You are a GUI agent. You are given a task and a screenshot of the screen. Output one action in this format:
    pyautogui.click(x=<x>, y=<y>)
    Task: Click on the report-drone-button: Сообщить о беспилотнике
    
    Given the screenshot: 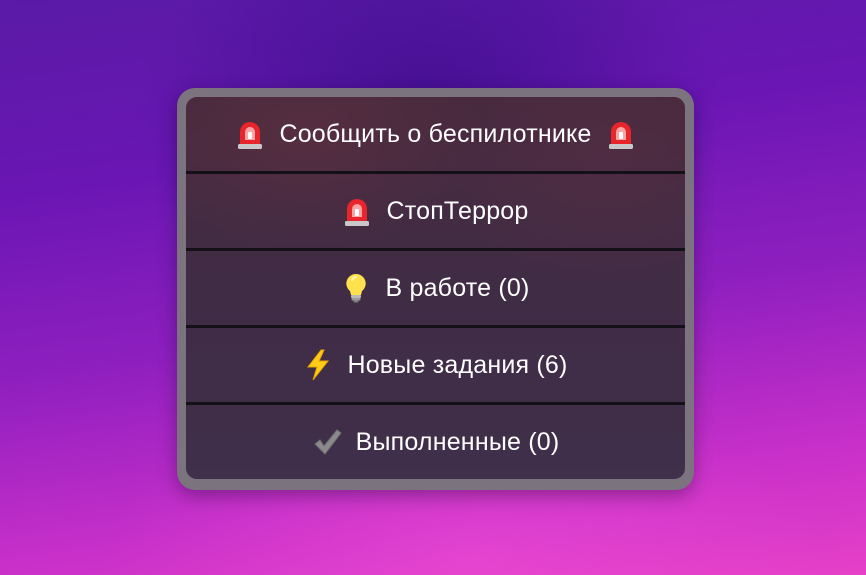 What is the action you would take?
    pyautogui.click(x=435, y=135)
    